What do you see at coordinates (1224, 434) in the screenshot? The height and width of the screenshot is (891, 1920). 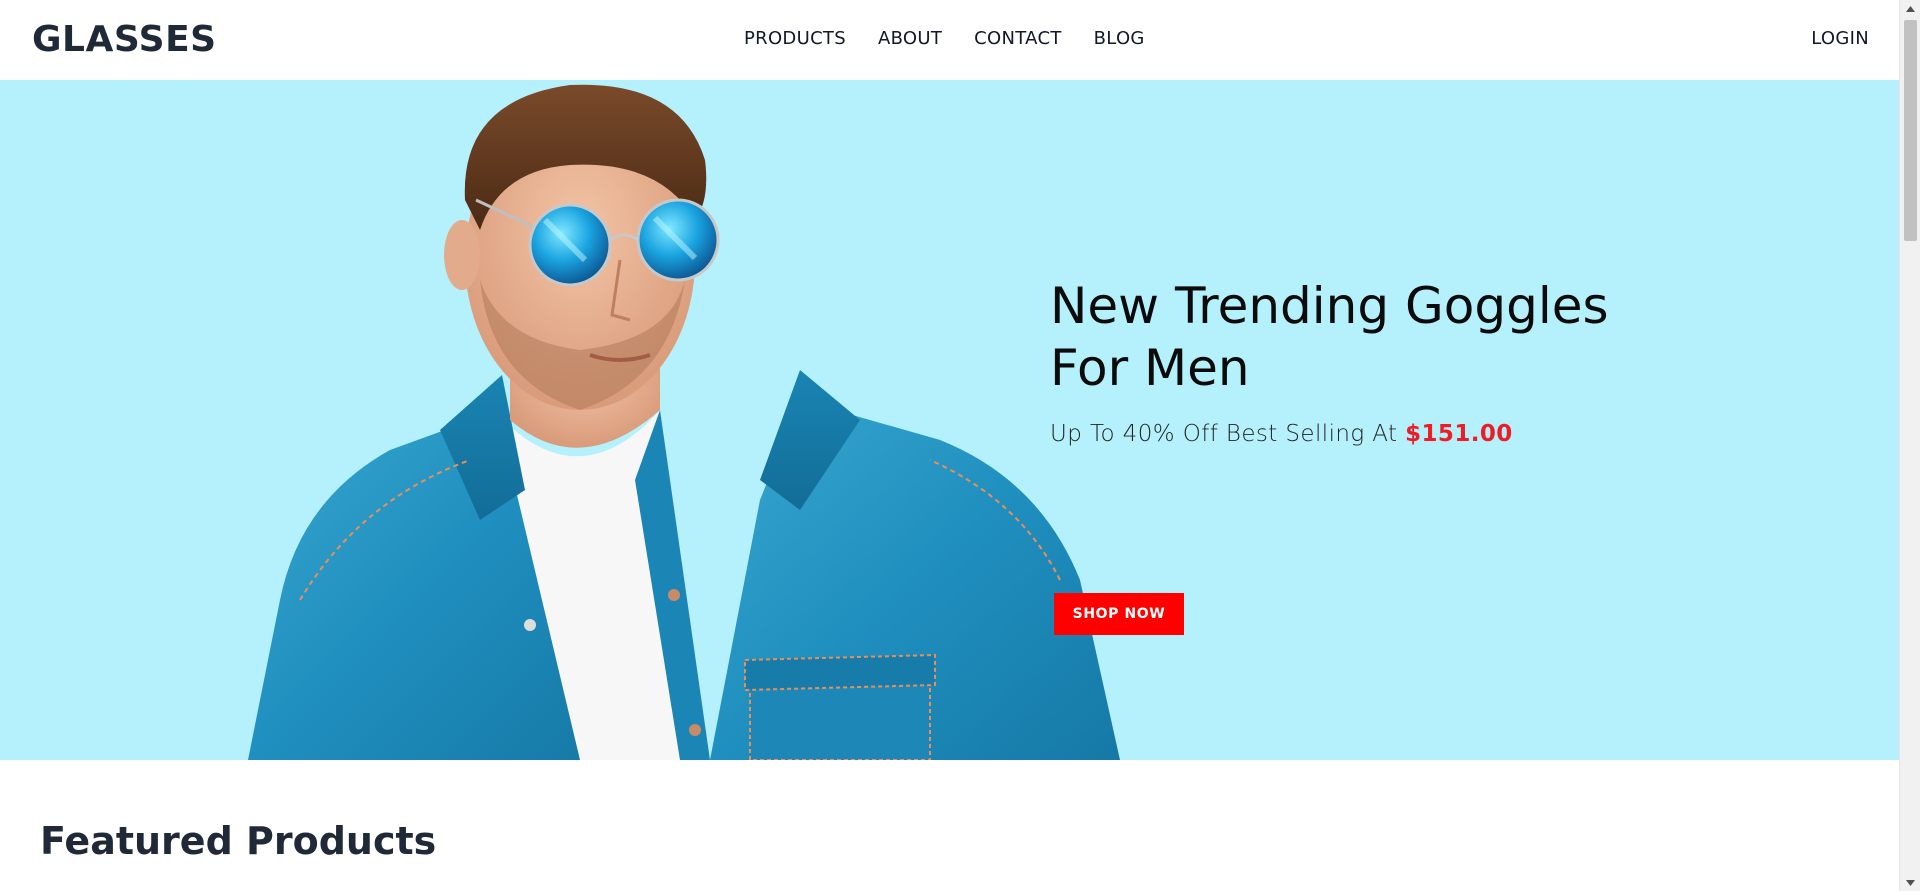 I see `hero-subtitle-text: Up To 40% Off Best Selling At` at bounding box center [1224, 434].